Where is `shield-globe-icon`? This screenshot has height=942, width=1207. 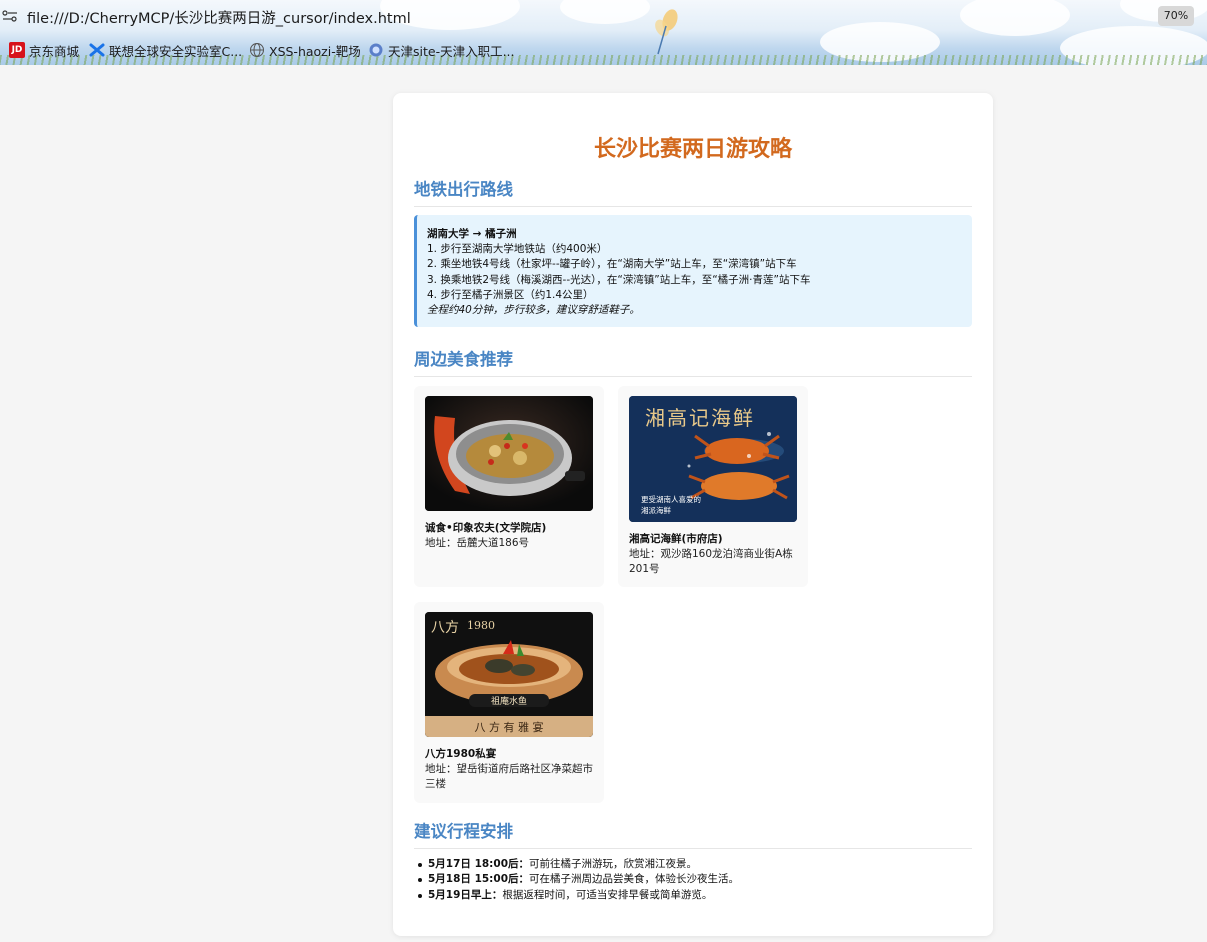 shield-globe-icon is located at coordinates (376, 50).